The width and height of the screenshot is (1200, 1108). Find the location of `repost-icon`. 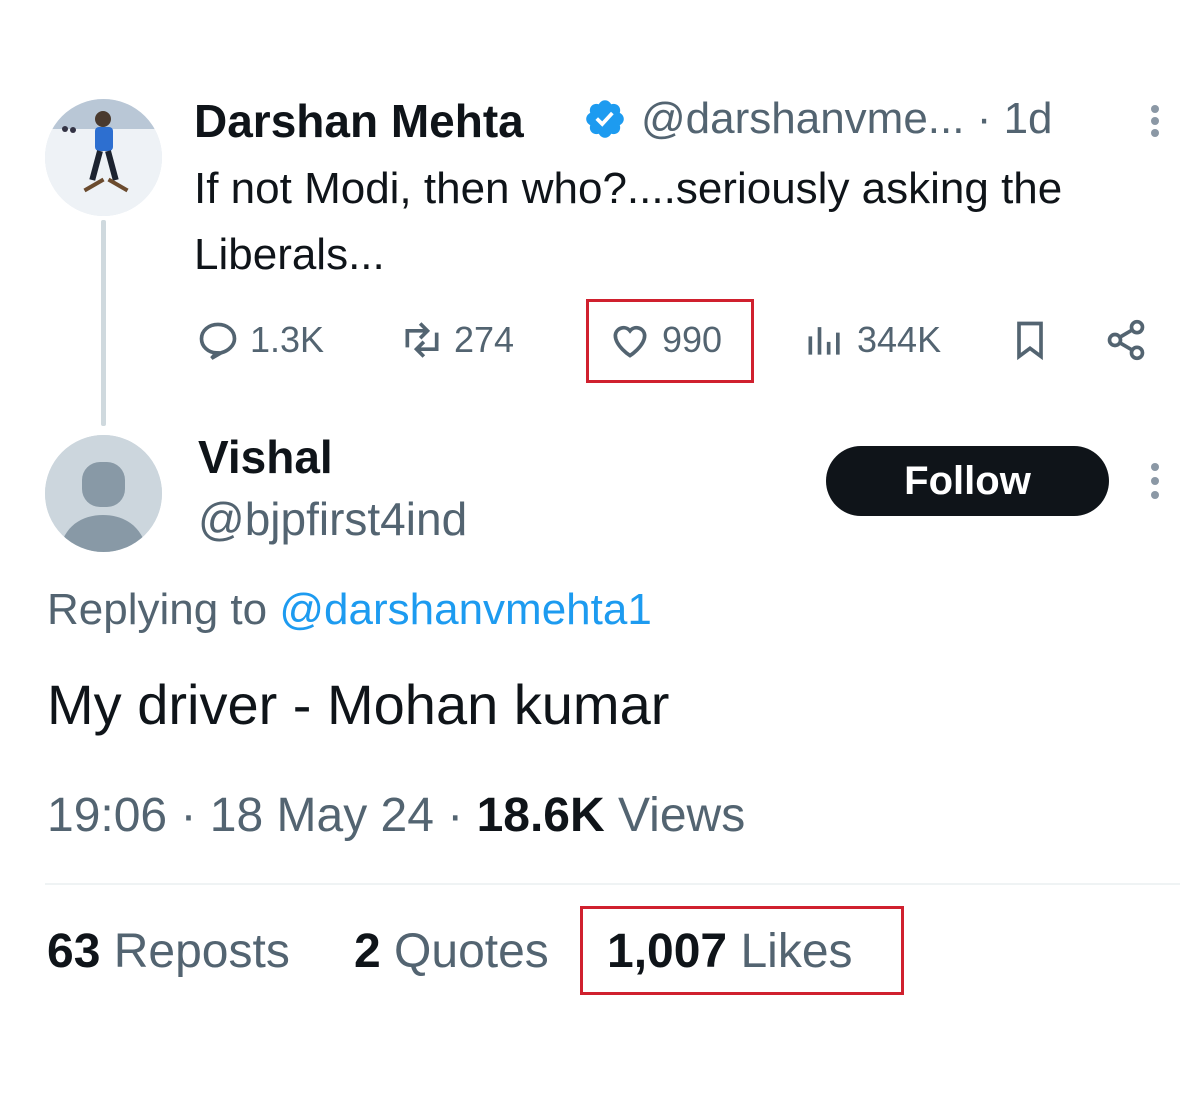

repost-icon is located at coordinates (422, 340).